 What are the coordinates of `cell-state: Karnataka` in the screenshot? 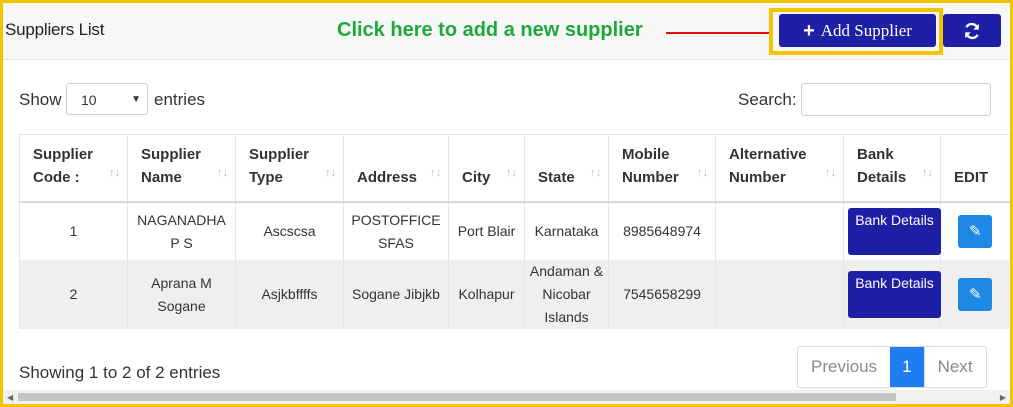 It's located at (566, 231).